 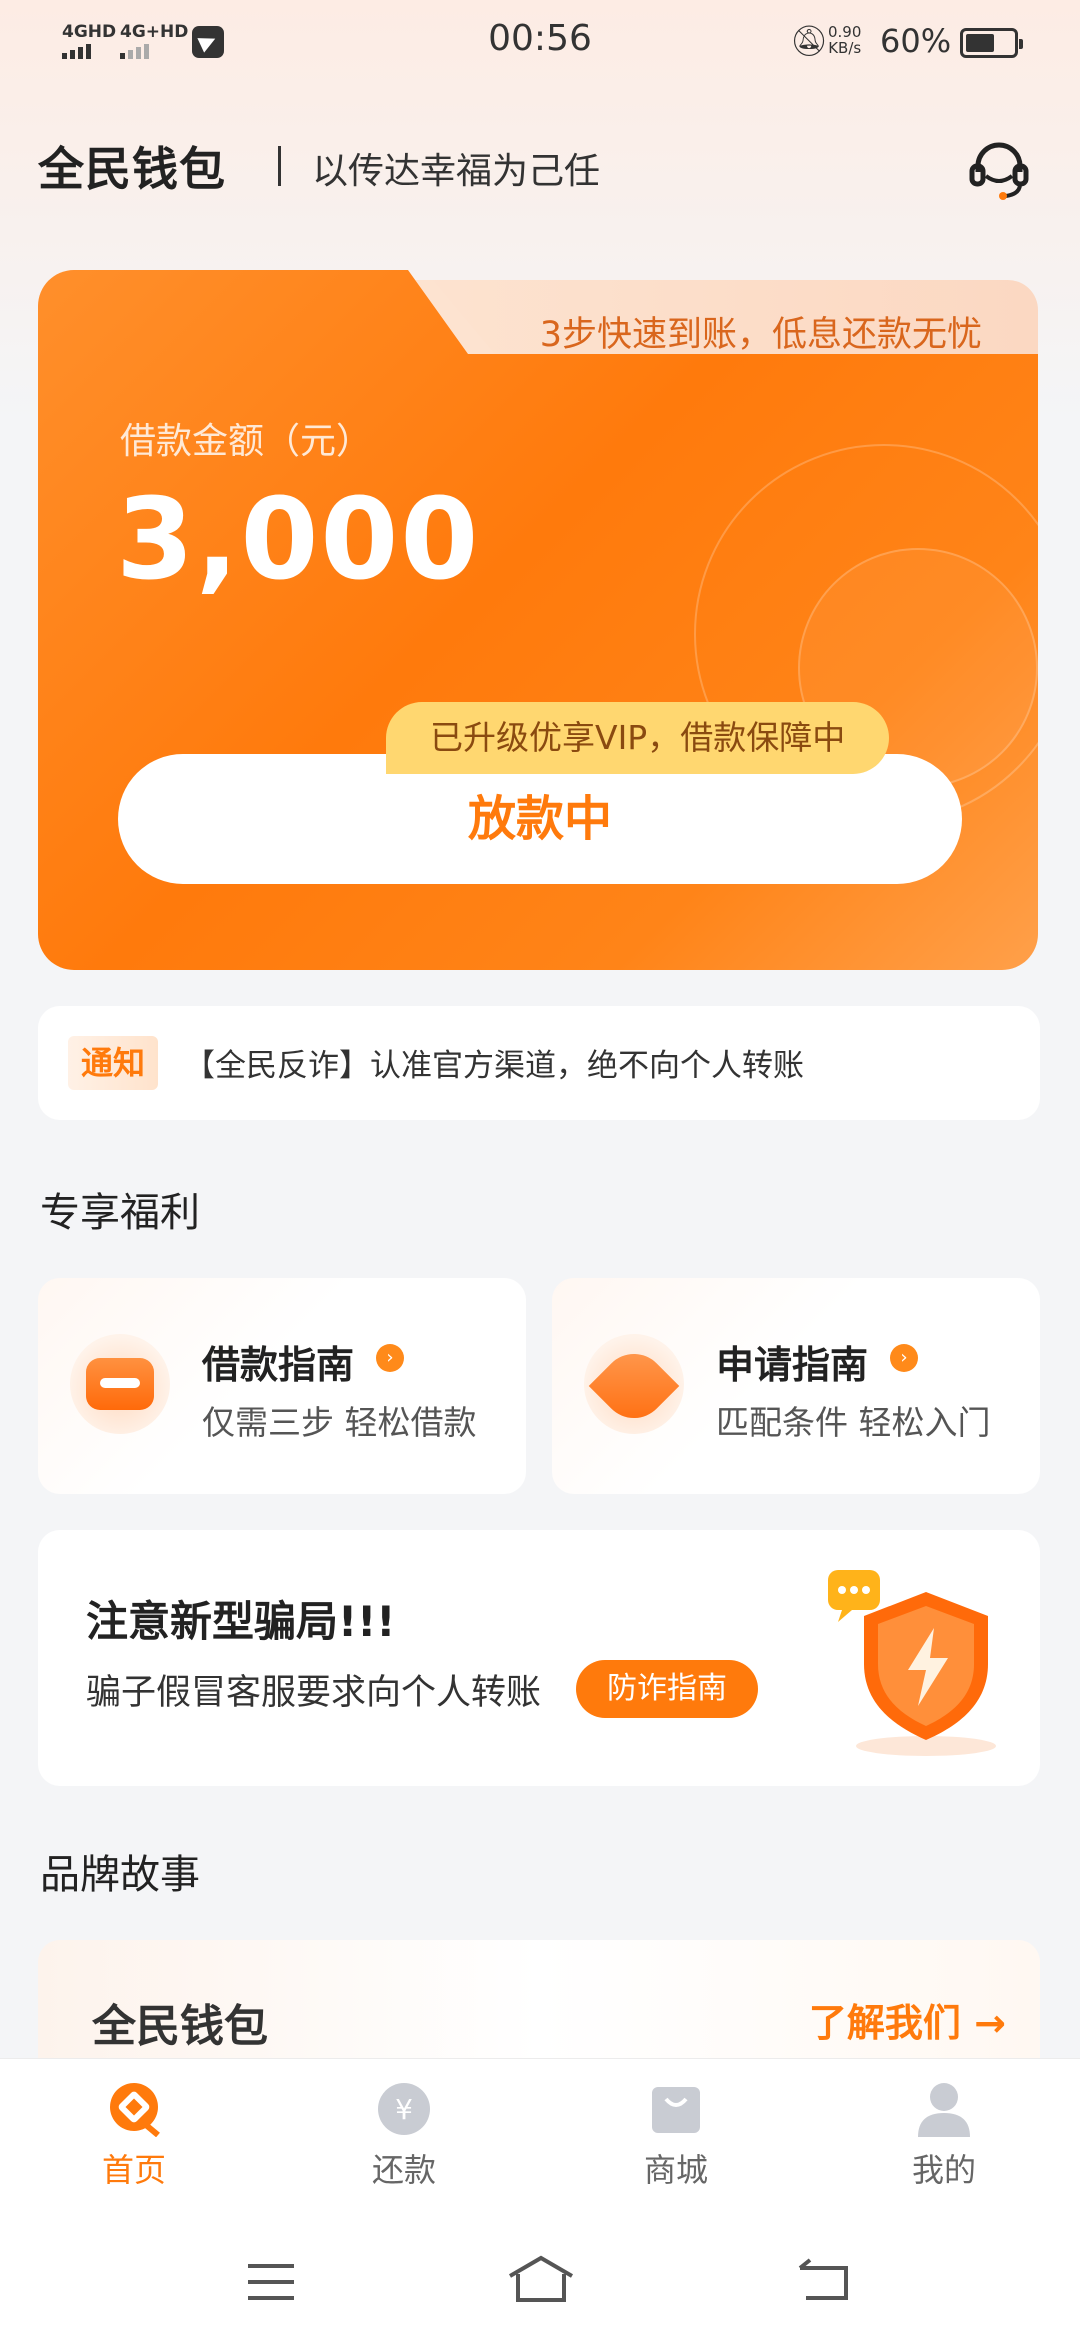 I want to click on user-icon, so click(x=944, y=2109).